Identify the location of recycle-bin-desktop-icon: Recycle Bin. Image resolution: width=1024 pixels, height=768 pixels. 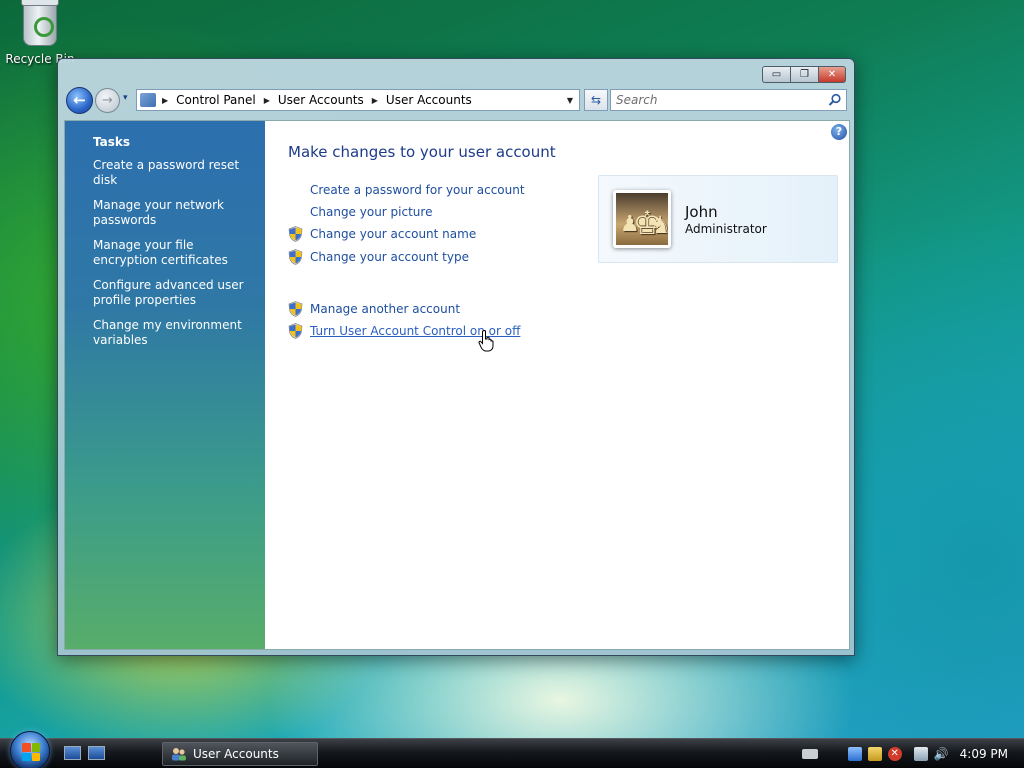
(40, 33).